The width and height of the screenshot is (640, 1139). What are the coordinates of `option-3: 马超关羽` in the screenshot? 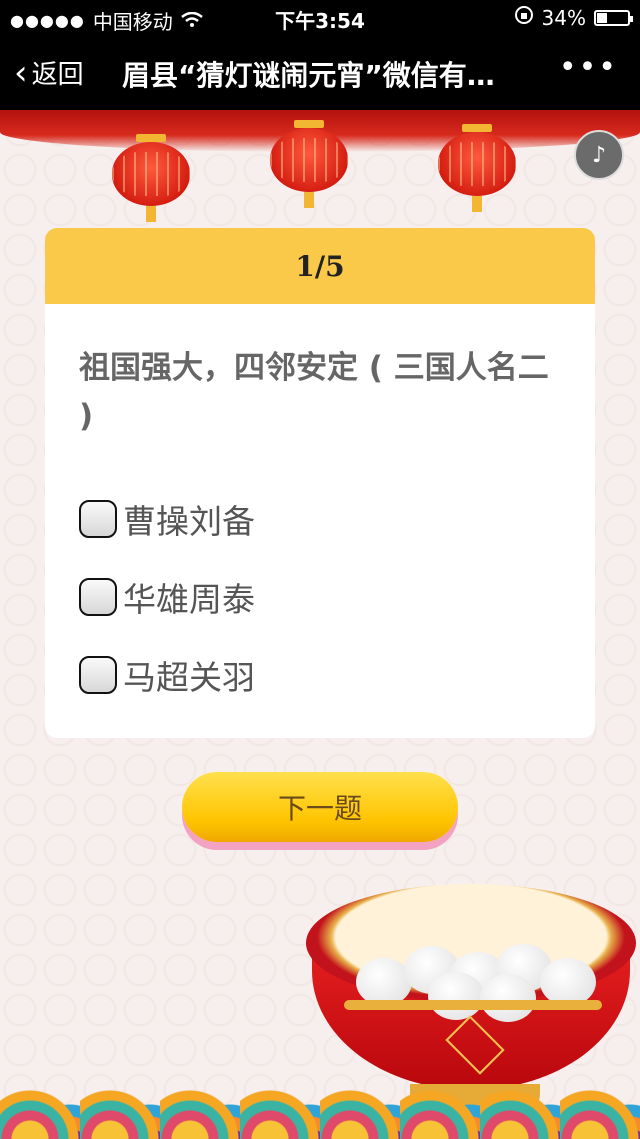 It's located at (337, 675).